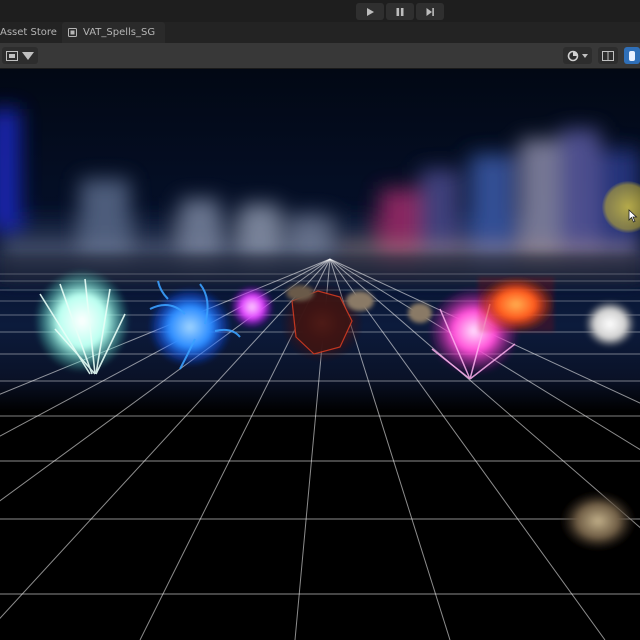 This screenshot has width=640, height=640. Describe the element at coordinates (356, 323) in the screenshot. I see `lava-rock-effect` at that location.